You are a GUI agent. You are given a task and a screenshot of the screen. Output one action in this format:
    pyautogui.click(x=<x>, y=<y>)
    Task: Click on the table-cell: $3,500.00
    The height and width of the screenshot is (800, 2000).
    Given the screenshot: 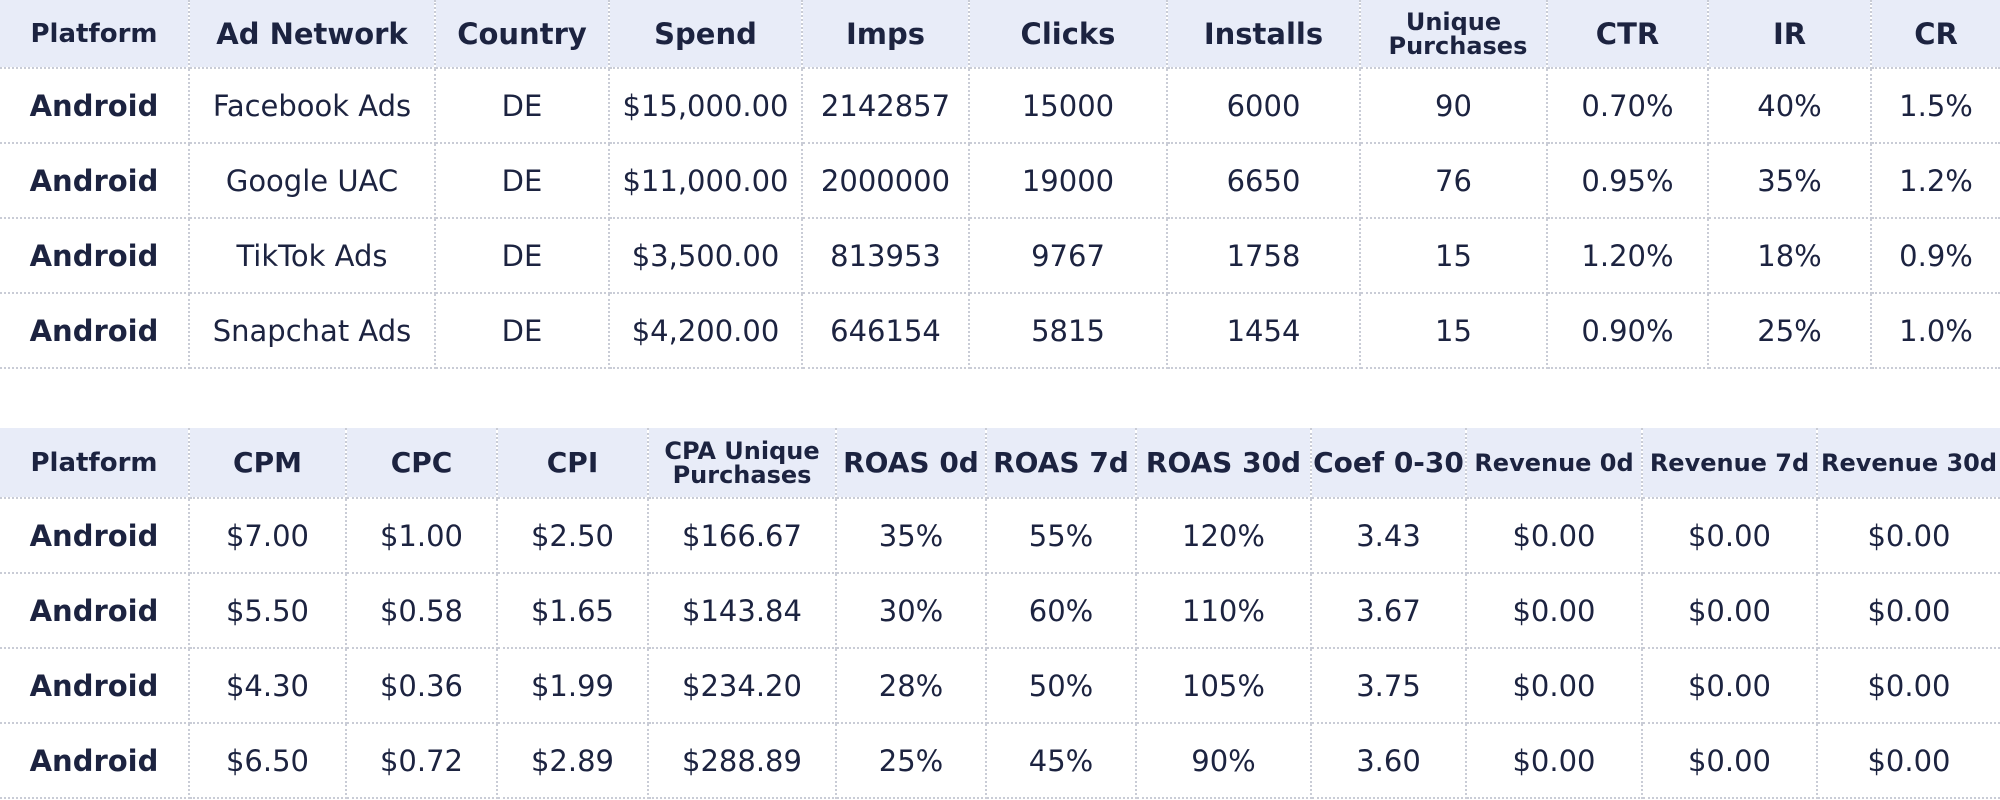 What is the action you would take?
    pyautogui.click(x=705, y=255)
    